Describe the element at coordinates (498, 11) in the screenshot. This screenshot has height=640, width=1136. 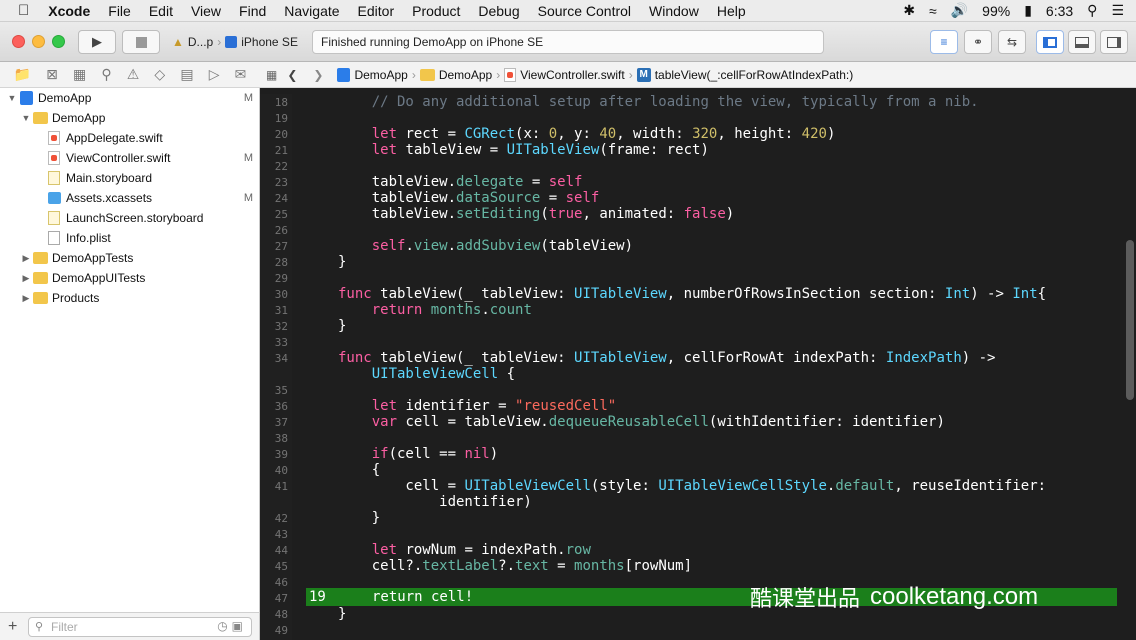
I see `menu-debug: Debug` at that location.